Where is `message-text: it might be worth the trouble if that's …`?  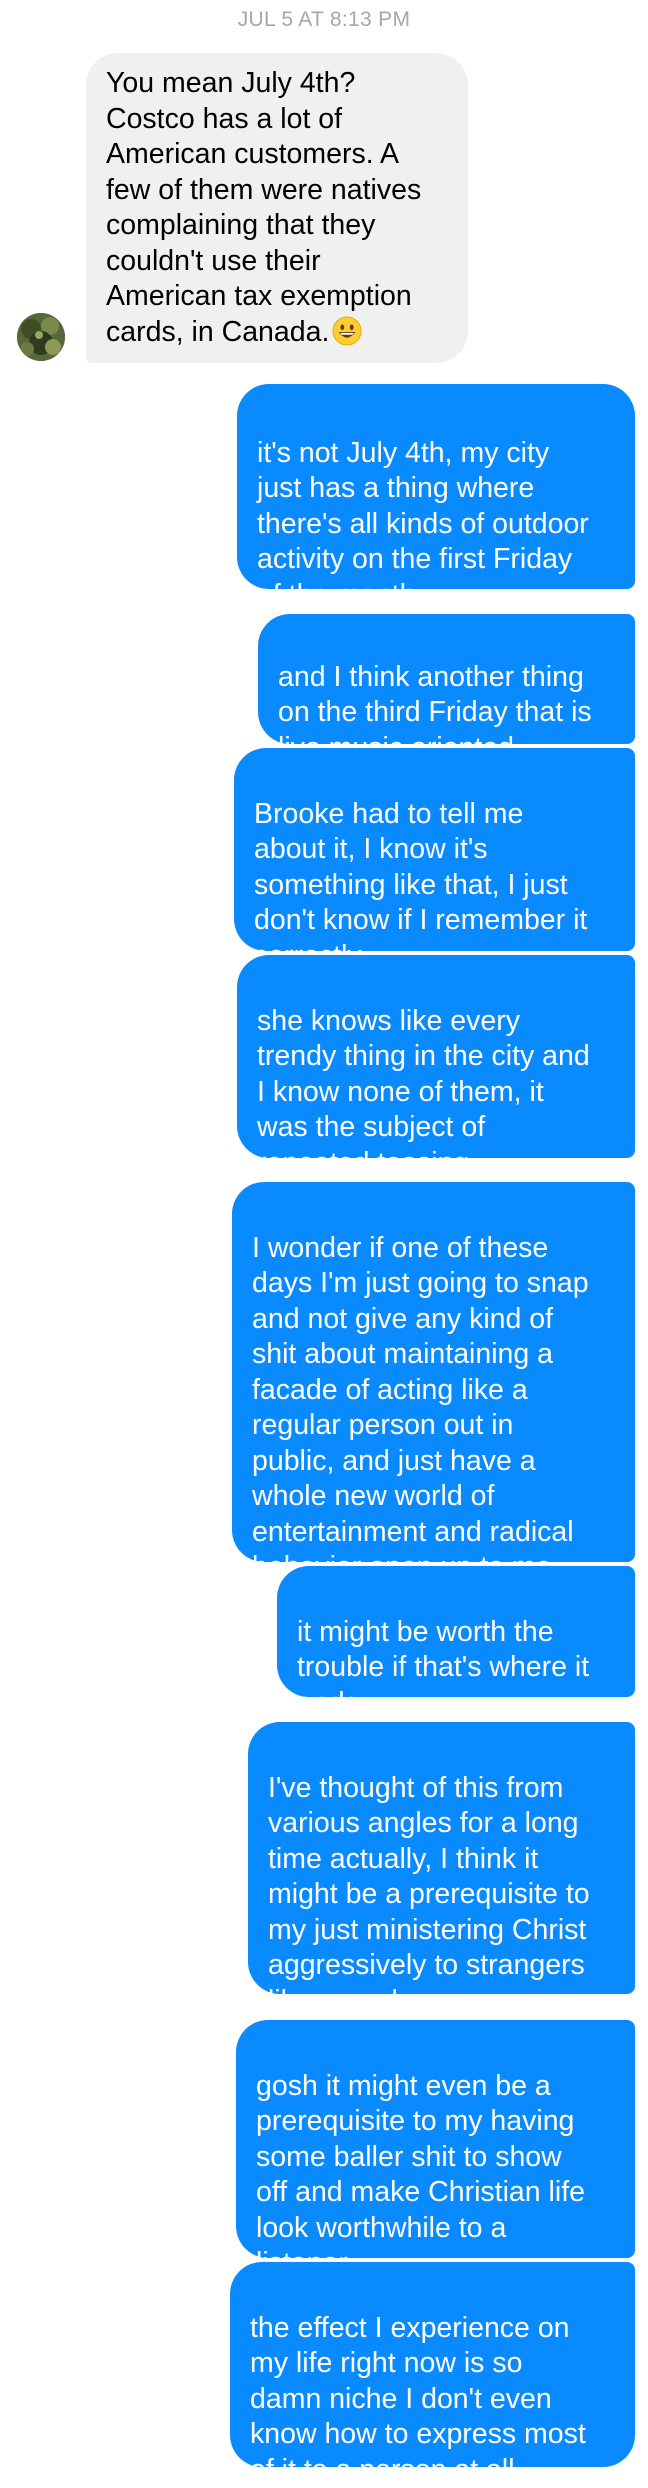
message-text: it might be worth the trouble if that's … is located at coordinates (443, 1667).